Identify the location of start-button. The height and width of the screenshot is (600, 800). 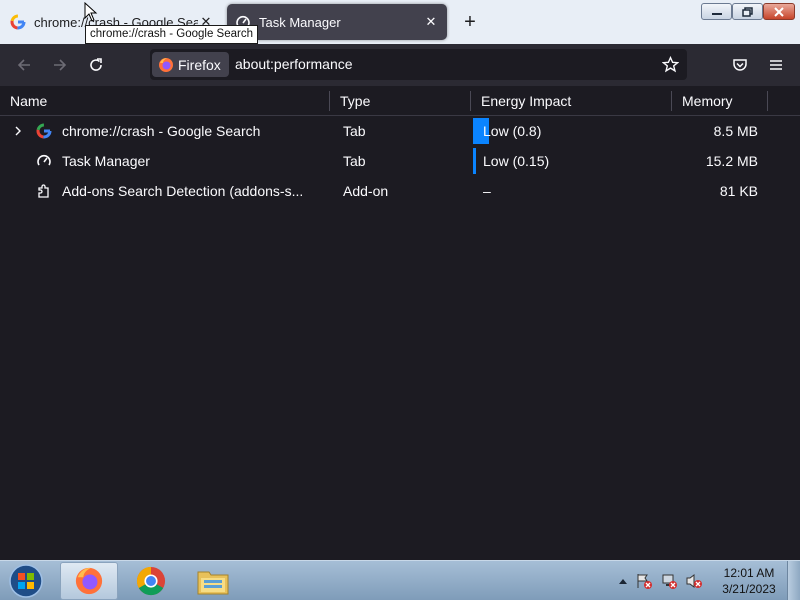
(26, 581).